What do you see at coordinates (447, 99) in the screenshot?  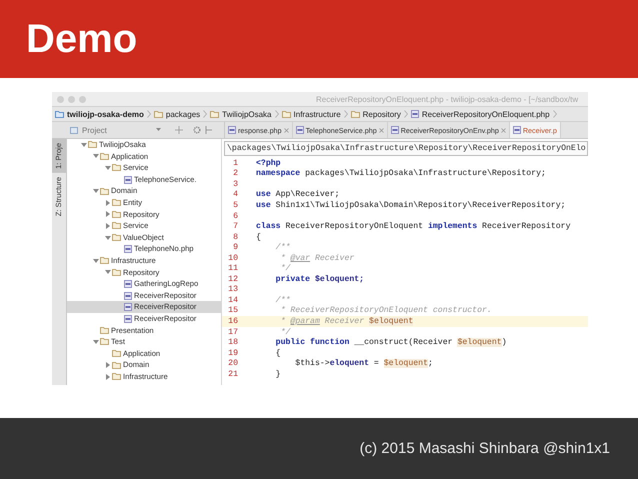 I see `window-title: ReceiverRepositoryOnEloquent.php - twiliojp-osaka-demo - [~/sandbox/tw` at bounding box center [447, 99].